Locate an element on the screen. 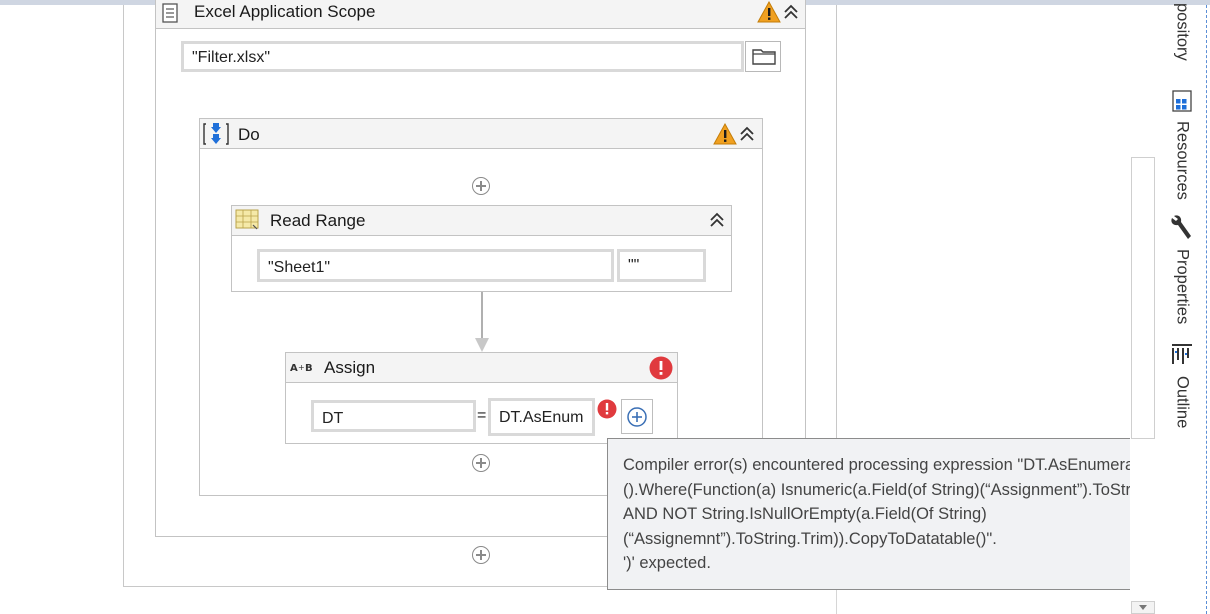 This screenshot has width=1210, height=614. browse-folder-button is located at coordinates (763, 56).